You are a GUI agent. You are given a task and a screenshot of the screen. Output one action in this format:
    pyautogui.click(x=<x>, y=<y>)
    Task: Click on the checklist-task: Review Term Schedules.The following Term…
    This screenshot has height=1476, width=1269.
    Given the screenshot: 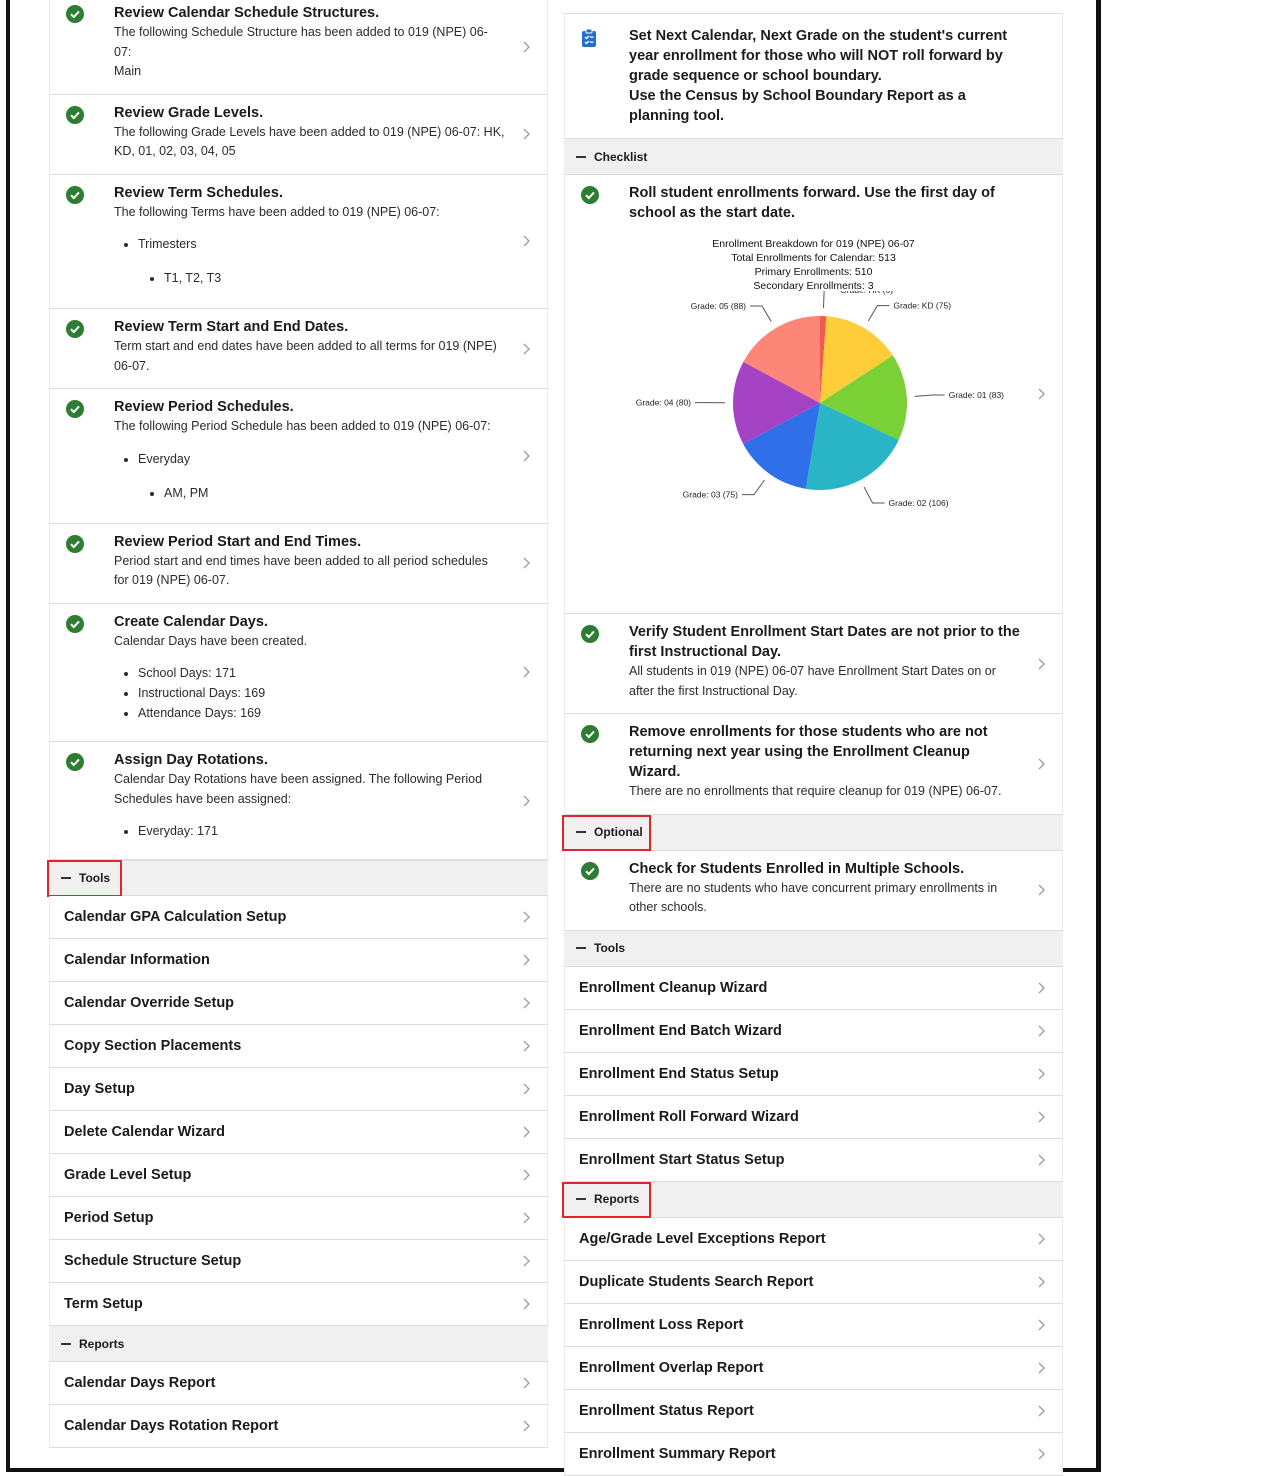 What is the action you would take?
    pyautogui.click(x=298, y=242)
    